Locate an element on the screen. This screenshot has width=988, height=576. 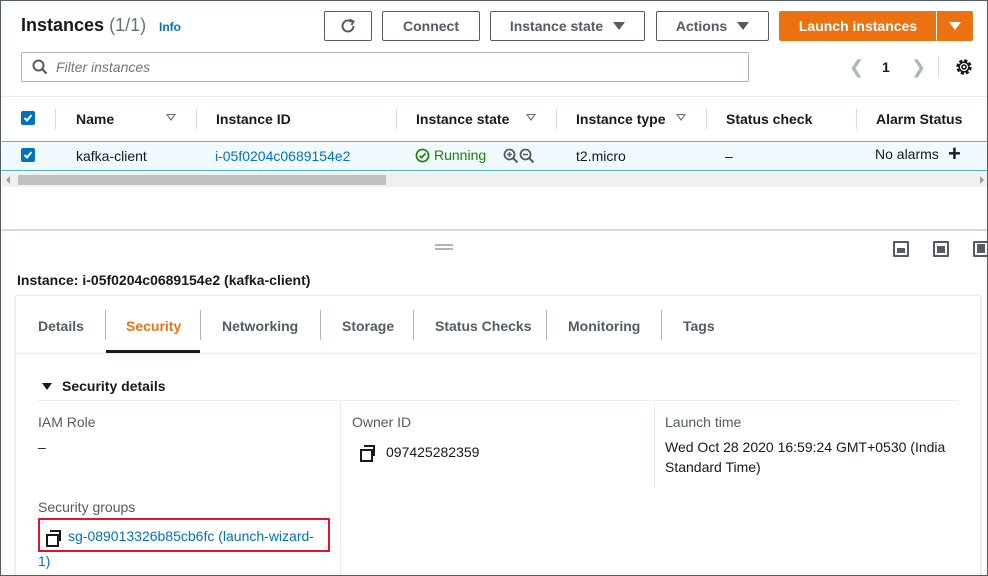
tab-tags: Tags is located at coordinates (699, 326).